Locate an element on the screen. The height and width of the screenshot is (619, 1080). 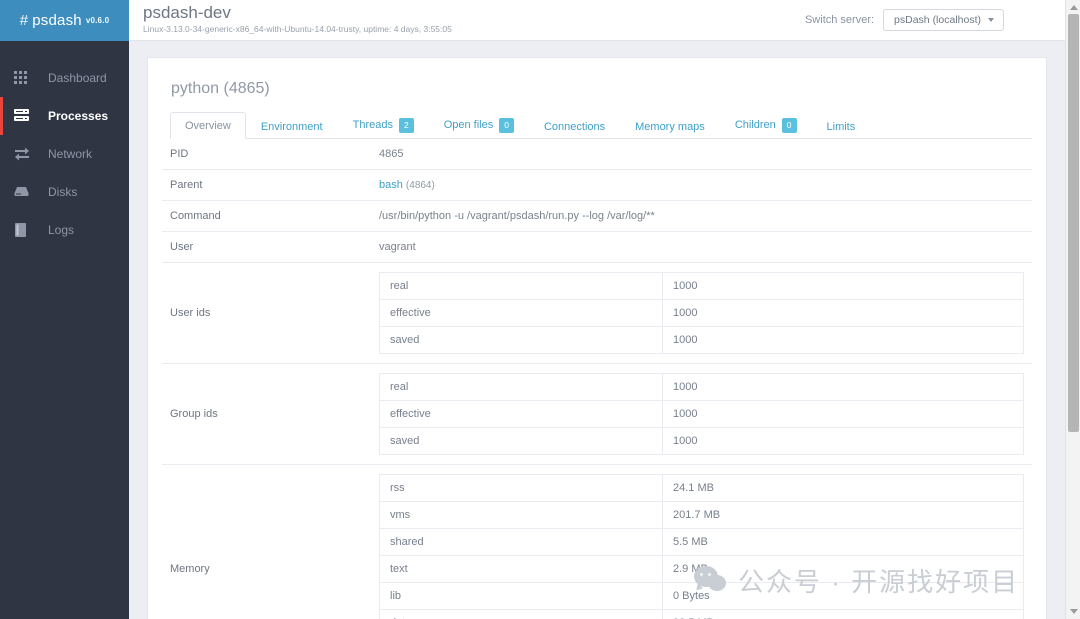
tab-connections: Connections is located at coordinates (574, 126).